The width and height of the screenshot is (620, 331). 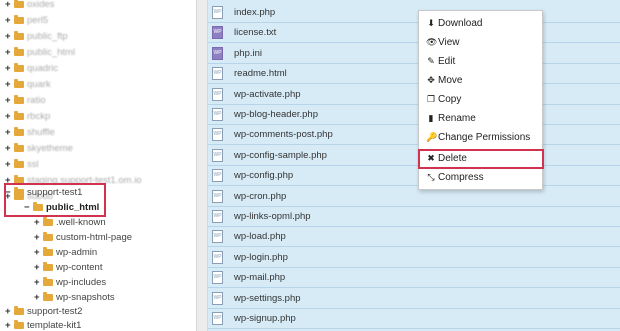 I want to click on file-name: readme.html, so click(x=260, y=74).